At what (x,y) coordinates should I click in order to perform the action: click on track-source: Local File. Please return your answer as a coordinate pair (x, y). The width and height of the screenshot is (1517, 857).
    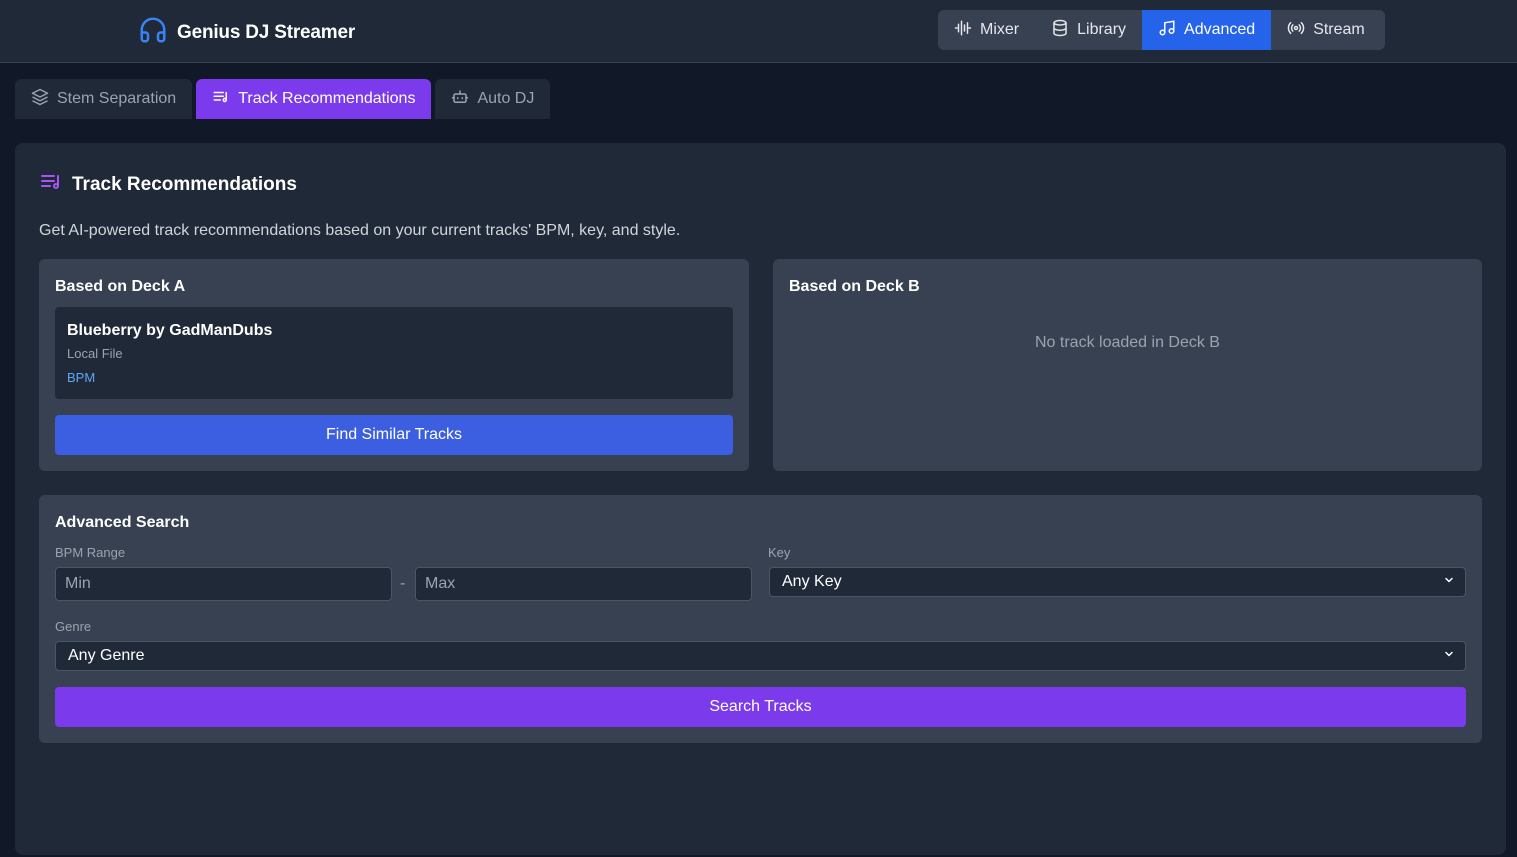
    Looking at the image, I should click on (95, 353).